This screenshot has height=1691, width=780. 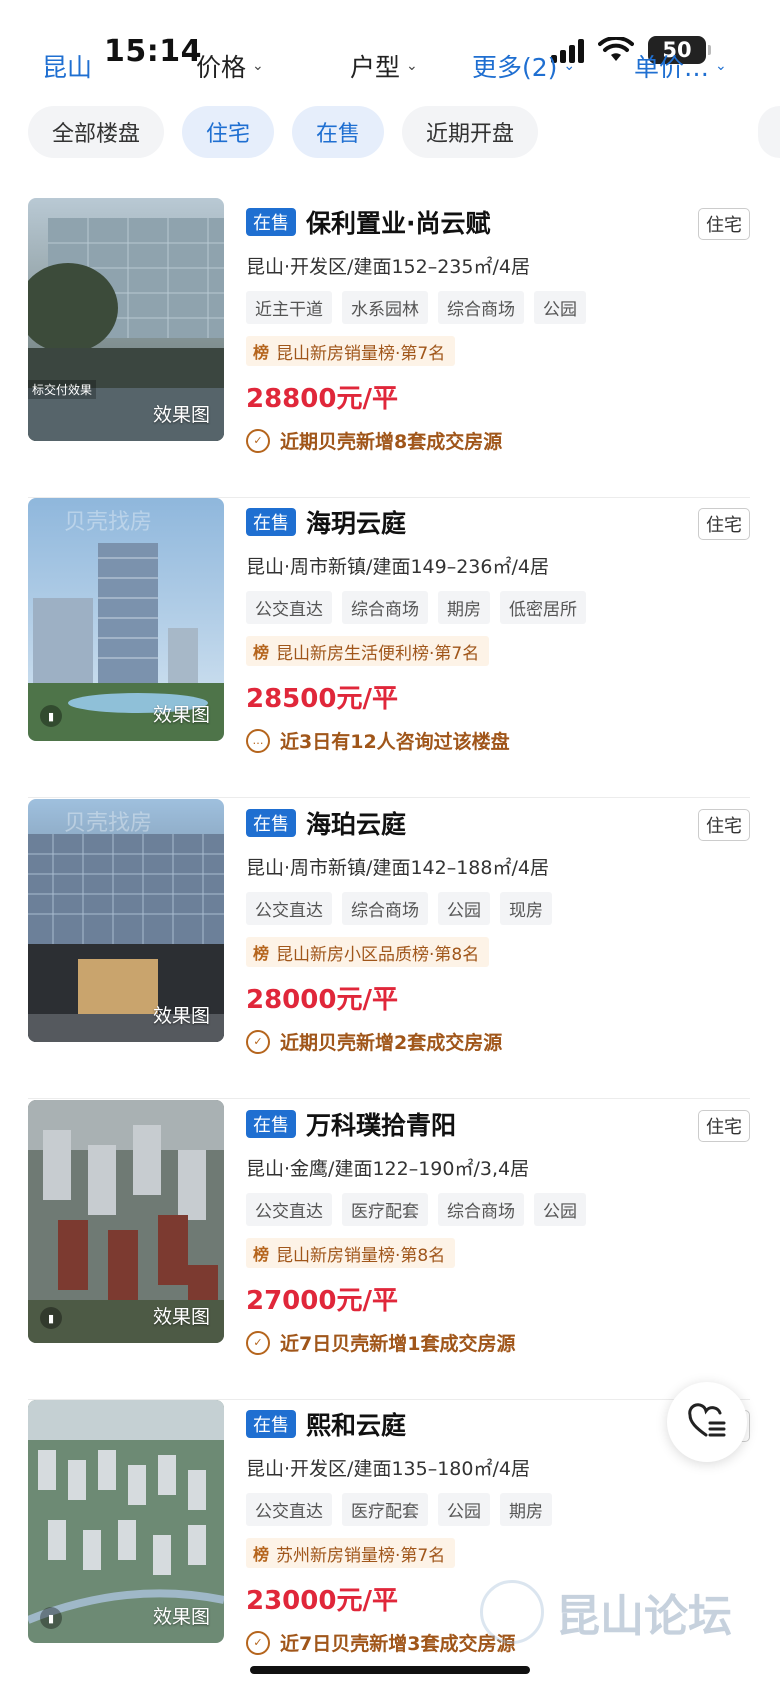 What do you see at coordinates (322, 1000) in the screenshot?
I see `listing-price: 28000元/平` at bounding box center [322, 1000].